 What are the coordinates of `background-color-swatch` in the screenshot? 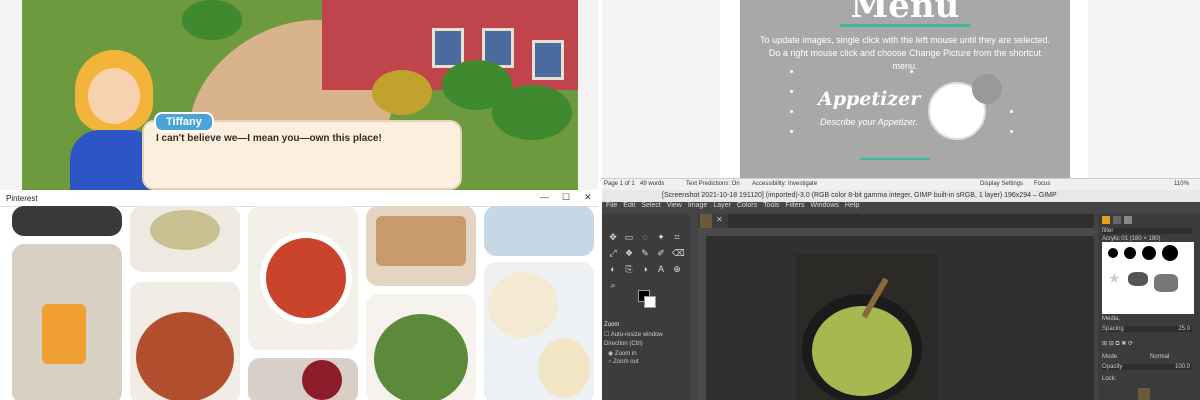 It's located at (650, 302).